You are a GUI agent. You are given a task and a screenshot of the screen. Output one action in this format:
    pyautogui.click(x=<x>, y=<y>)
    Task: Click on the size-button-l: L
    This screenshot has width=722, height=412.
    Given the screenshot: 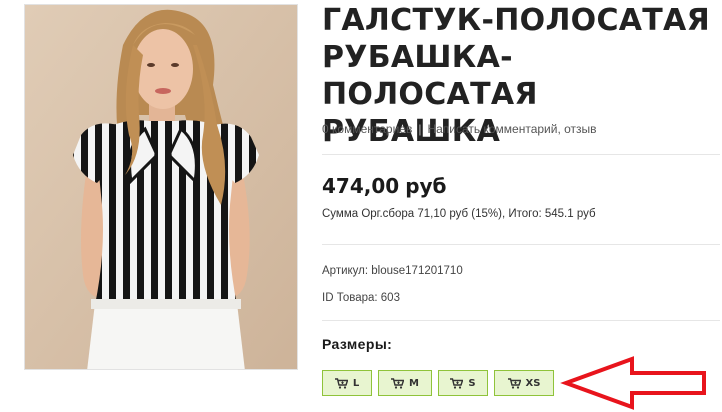 What is the action you would take?
    pyautogui.click(x=347, y=383)
    